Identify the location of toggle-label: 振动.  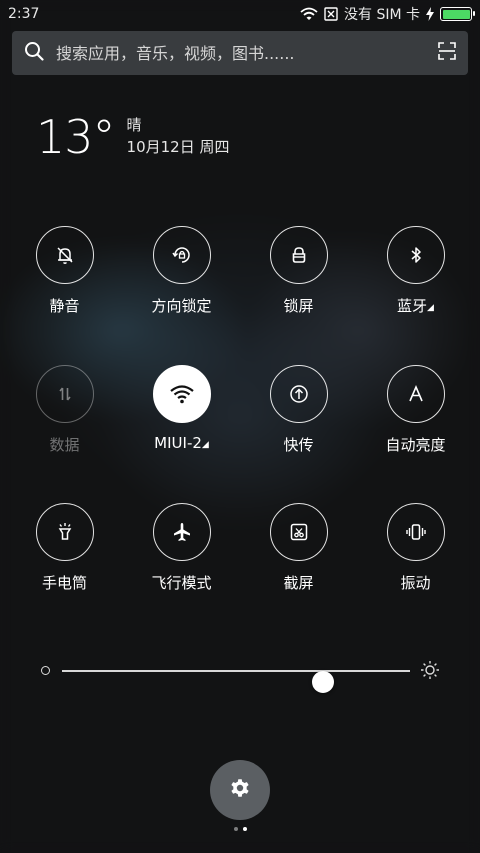
(415, 583).